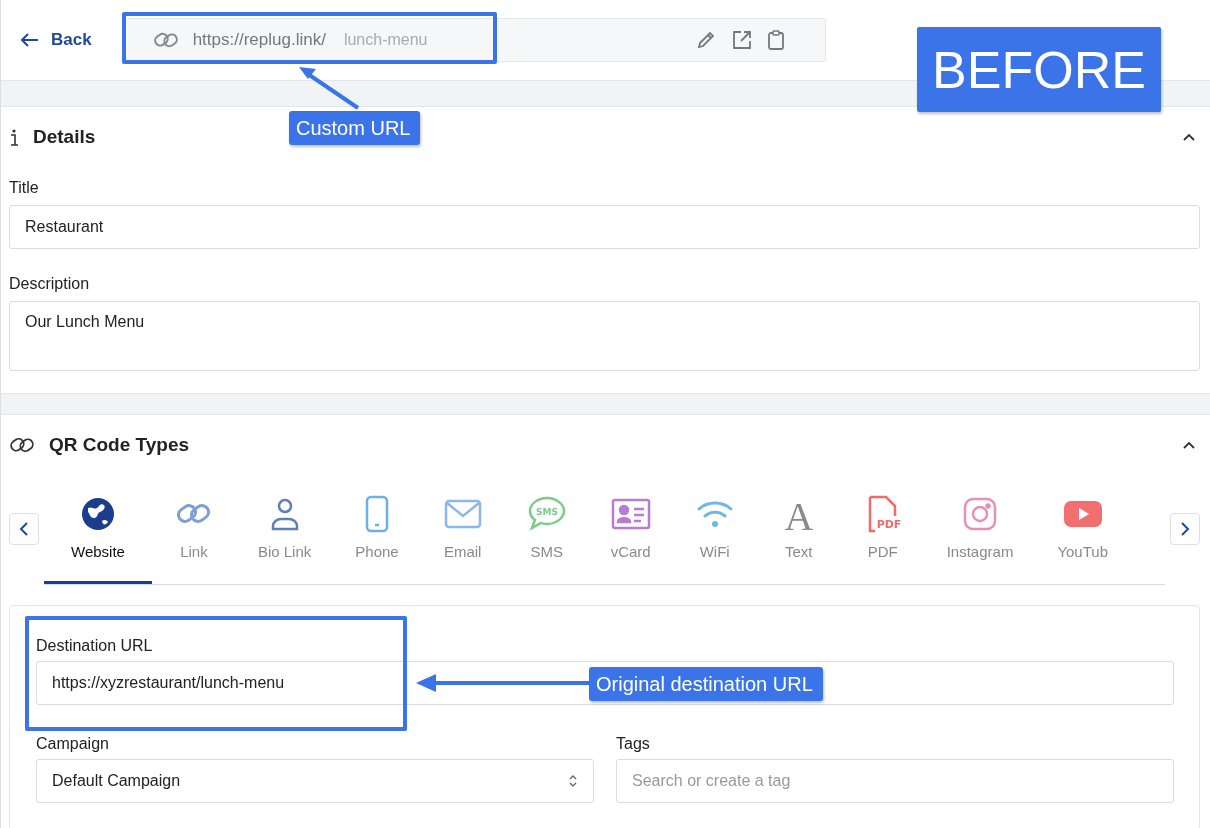  I want to click on field-label: Tags, so click(633, 744).